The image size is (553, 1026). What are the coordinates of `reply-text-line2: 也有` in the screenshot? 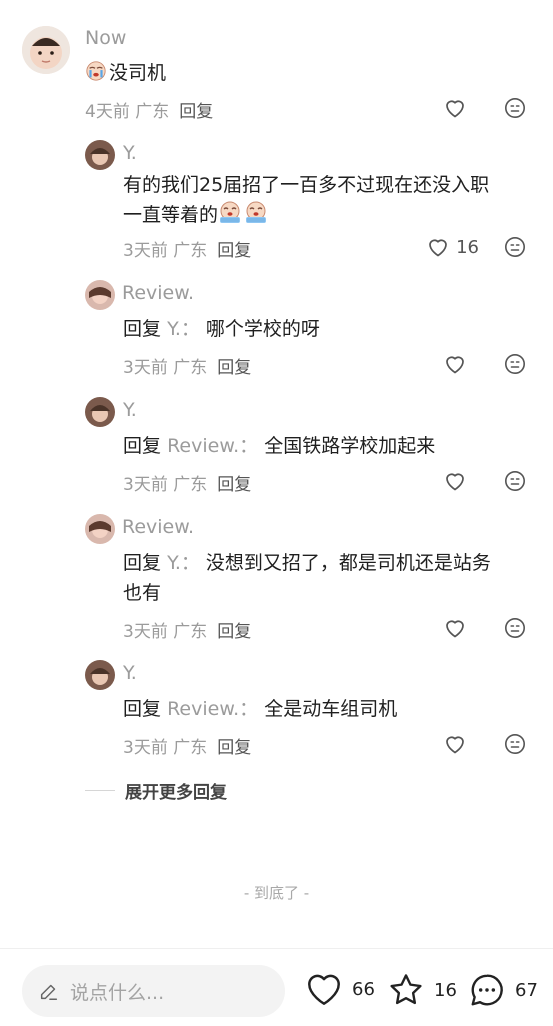 It's located at (142, 593).